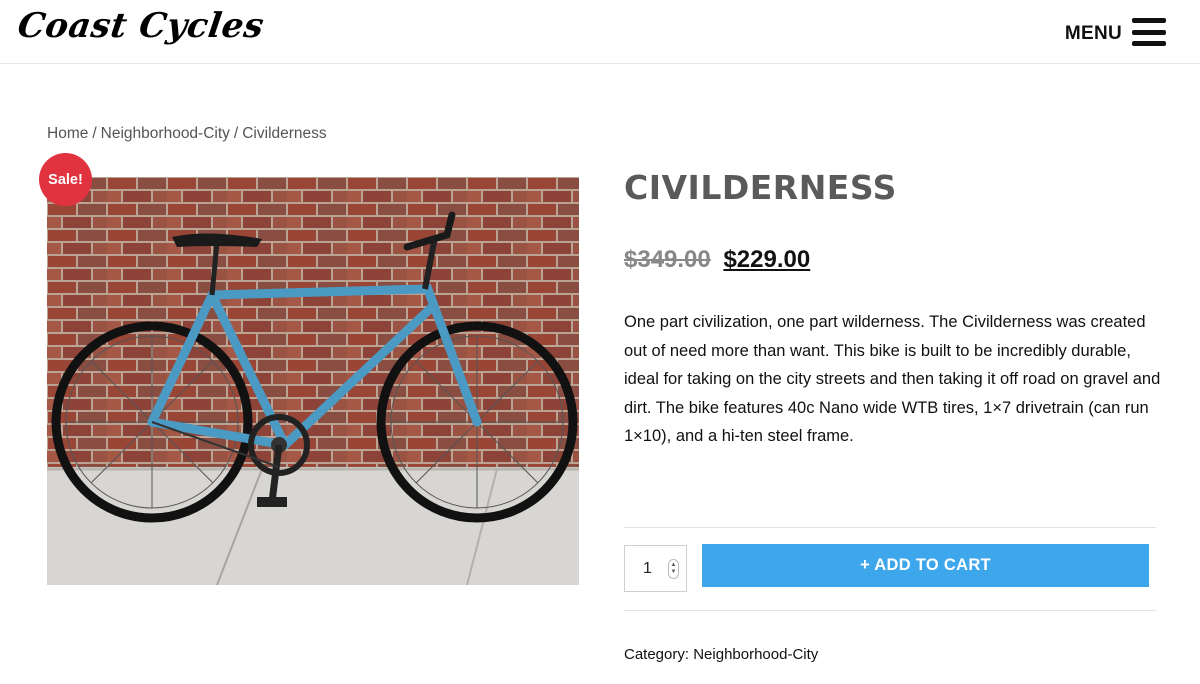 The image size is (1200, 684). I want to click on product-meta: Category: Neighborhood-City, so click(721, 654).